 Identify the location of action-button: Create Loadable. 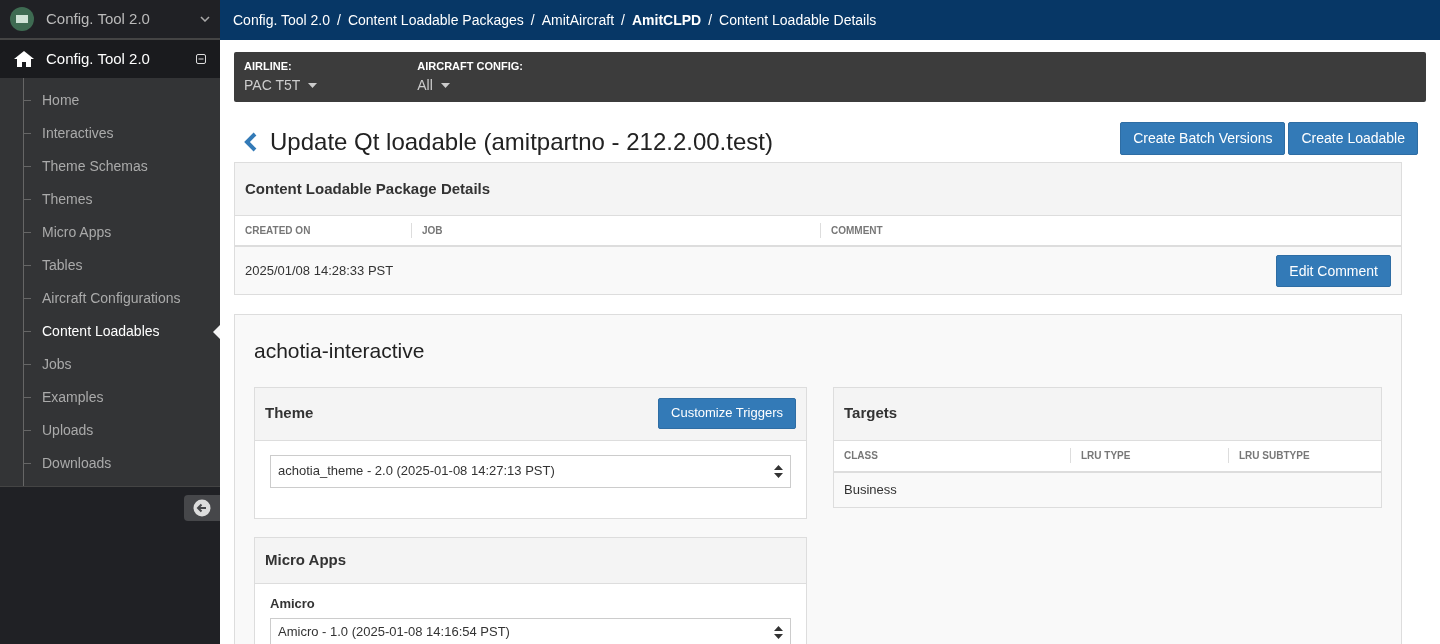
(1353, 138).